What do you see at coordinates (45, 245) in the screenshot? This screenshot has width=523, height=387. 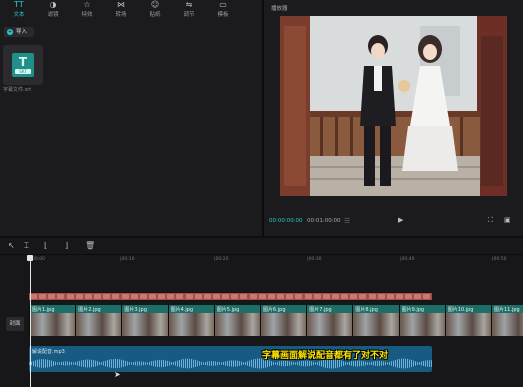 I see `trim-left-icon: ⌊` at bounding box center [45, 245].